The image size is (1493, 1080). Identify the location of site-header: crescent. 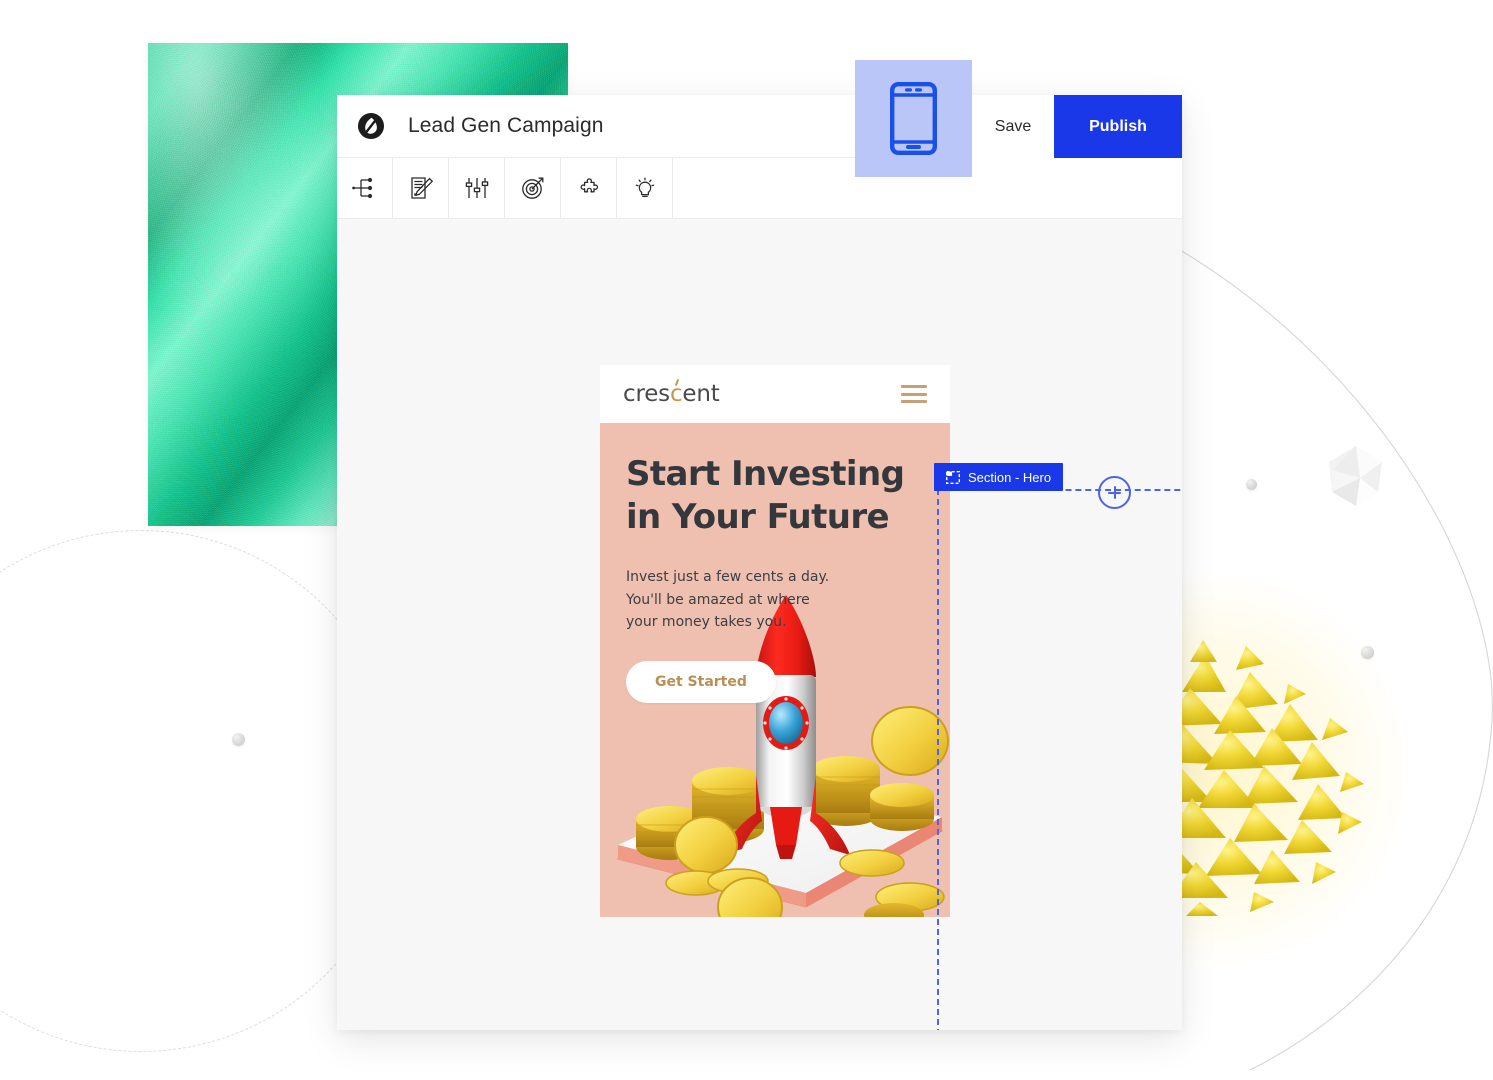
(775, 394).